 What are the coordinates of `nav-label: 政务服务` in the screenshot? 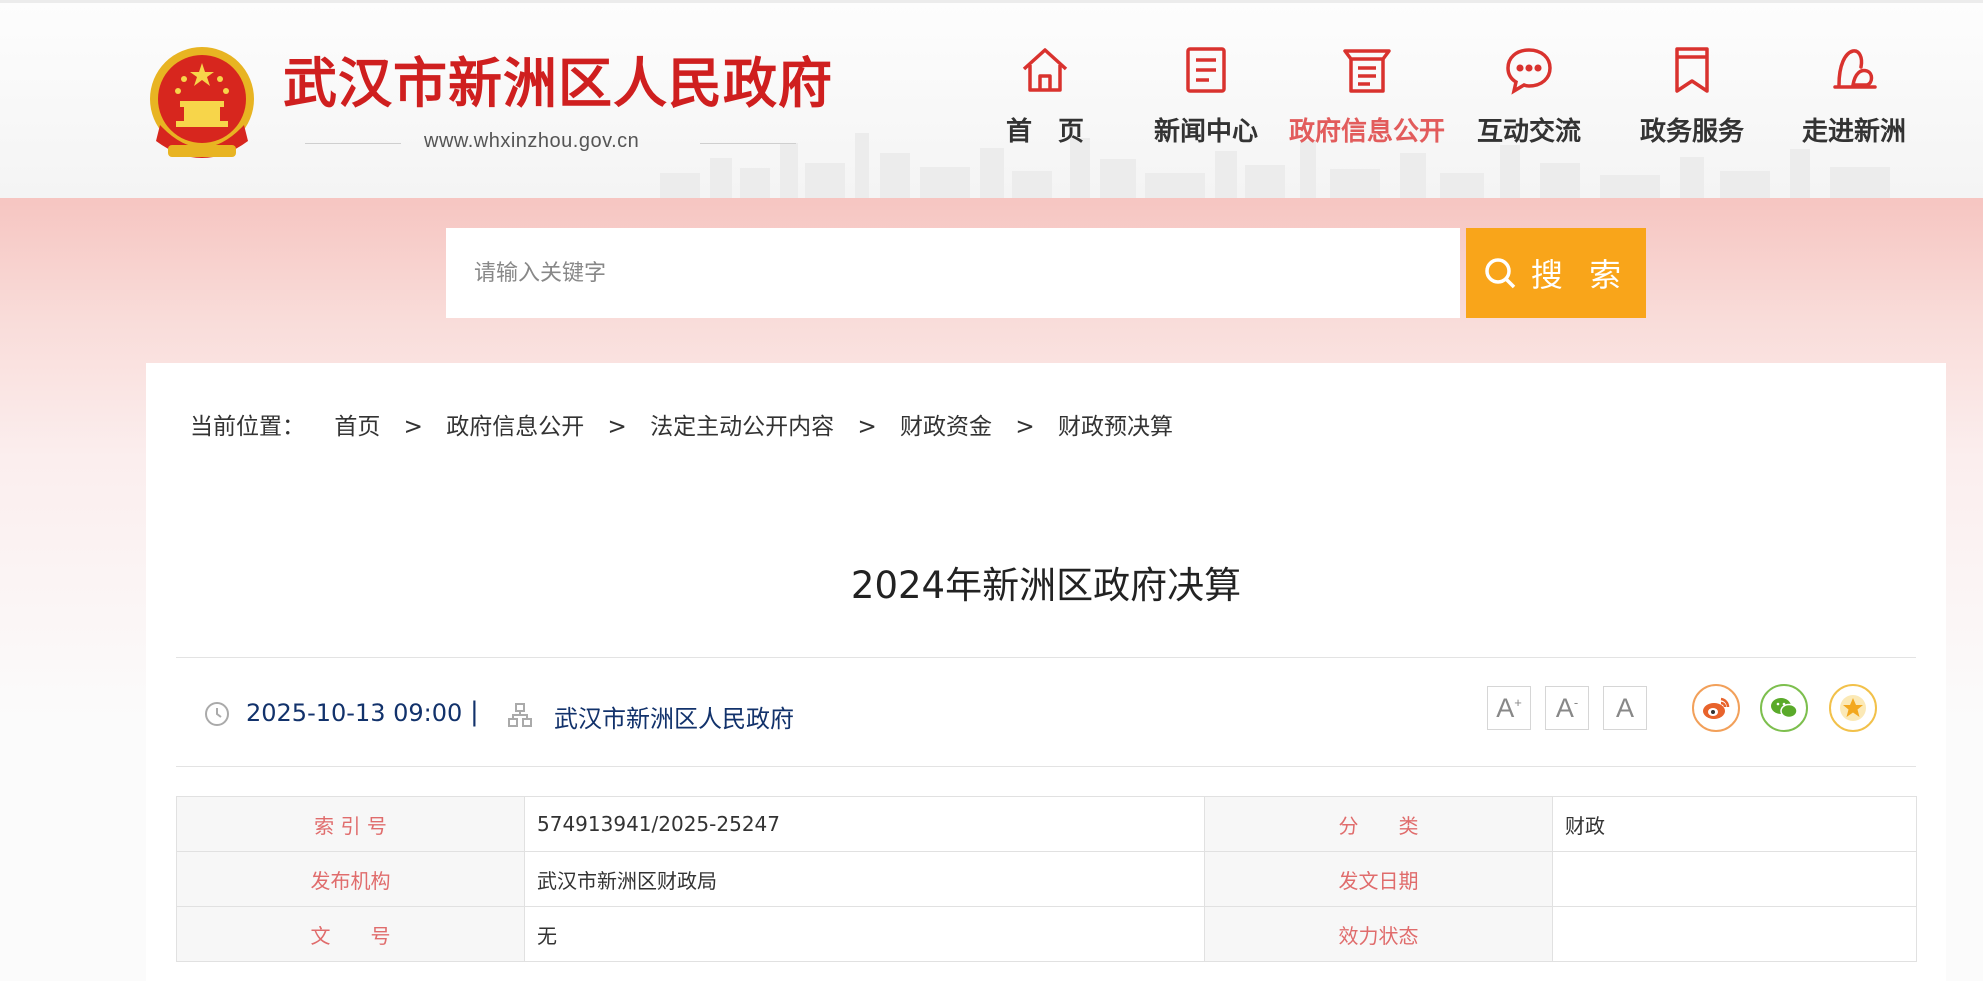 It's located at (1691, 132).